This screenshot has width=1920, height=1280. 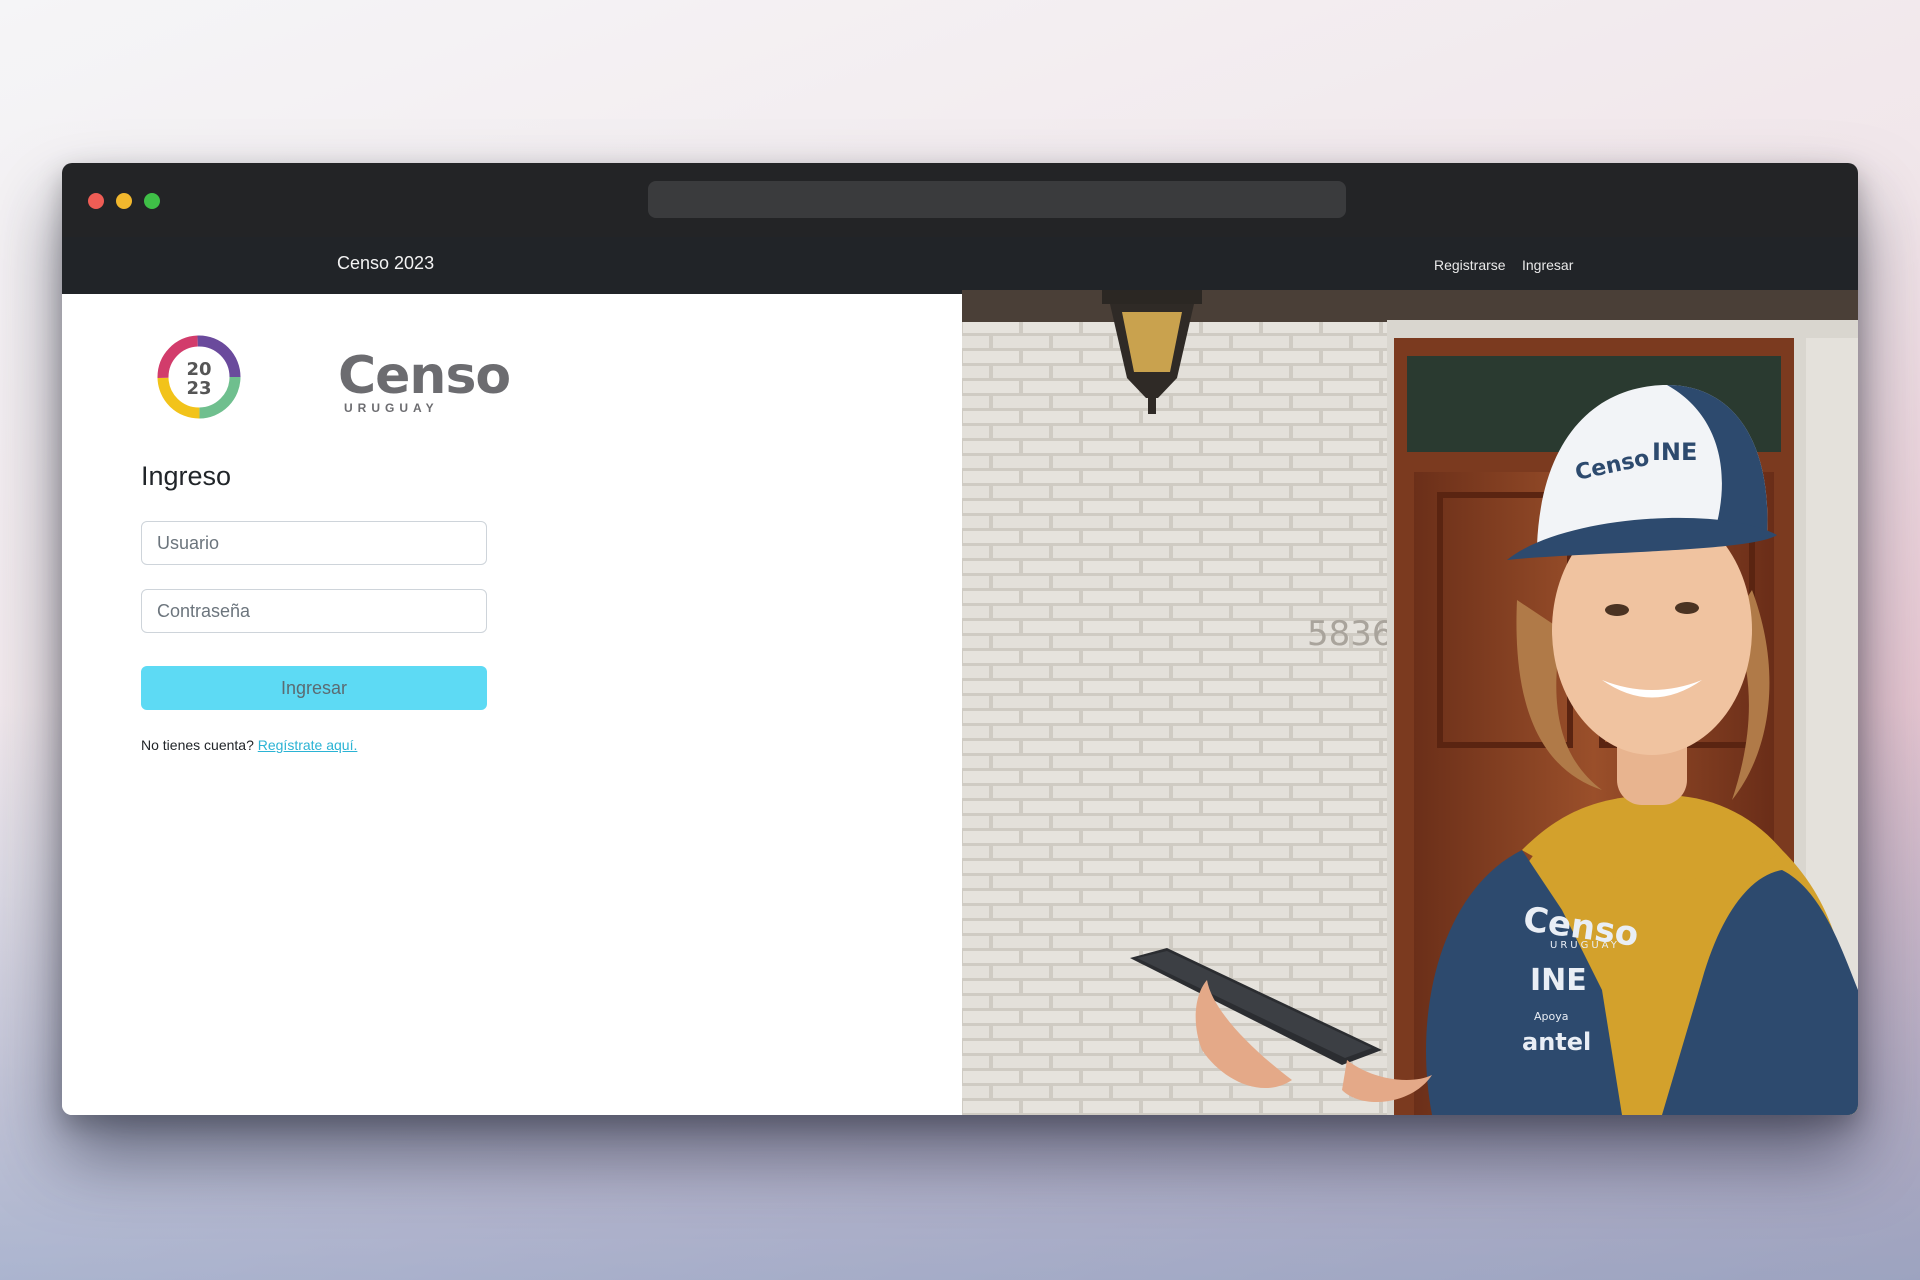 What do you see at coordinates (124, 201) in the screenshot?
I see `minimize-window-icon` at bounding box center [124, 201].